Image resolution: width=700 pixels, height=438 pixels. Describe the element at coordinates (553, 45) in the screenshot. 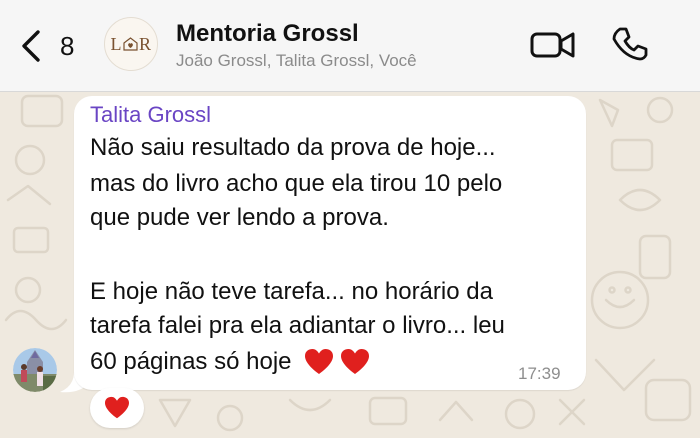

I see `video-camera-icon` at that location.